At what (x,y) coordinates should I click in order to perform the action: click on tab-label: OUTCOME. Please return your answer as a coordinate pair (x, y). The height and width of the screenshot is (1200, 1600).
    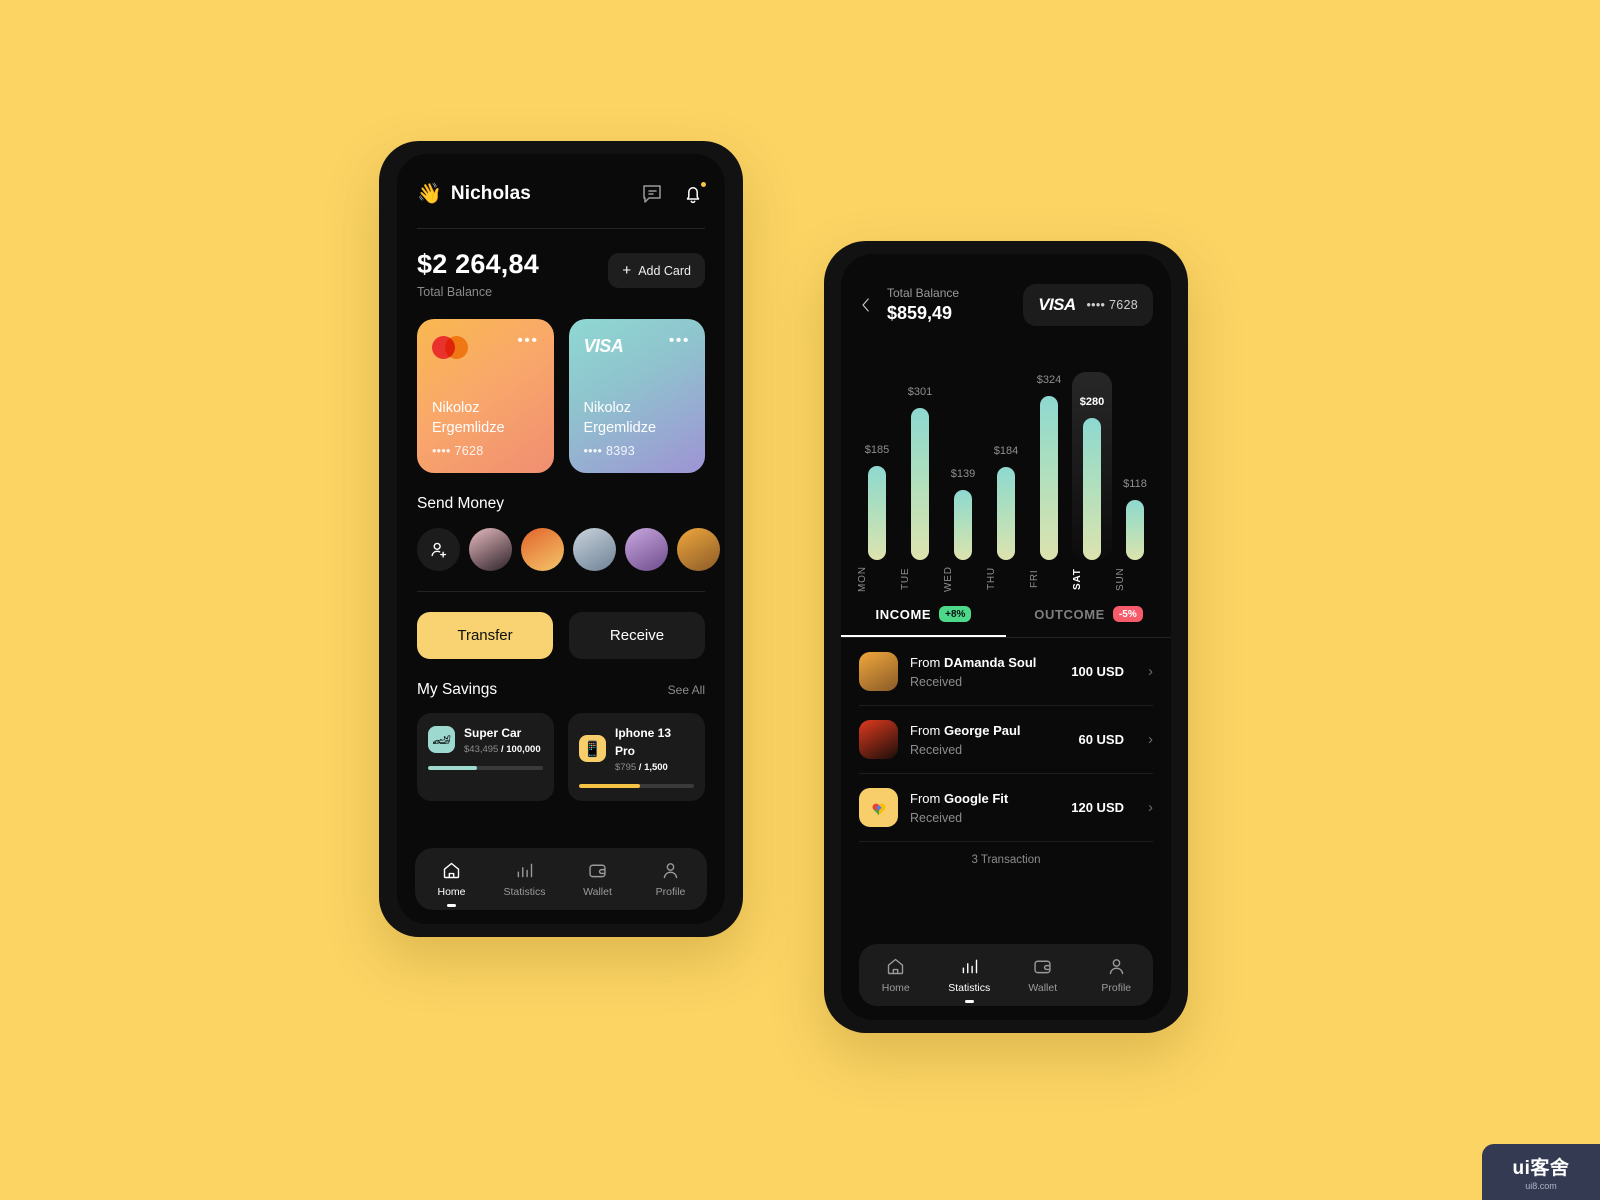
    Looking at the image, I should click on (1069, 614).